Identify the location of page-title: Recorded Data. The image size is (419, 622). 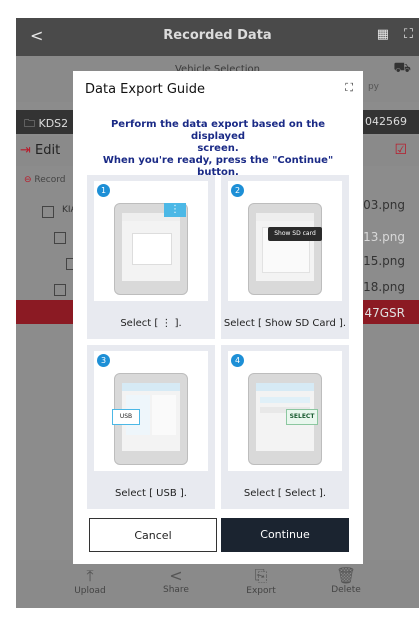
(217, 35).